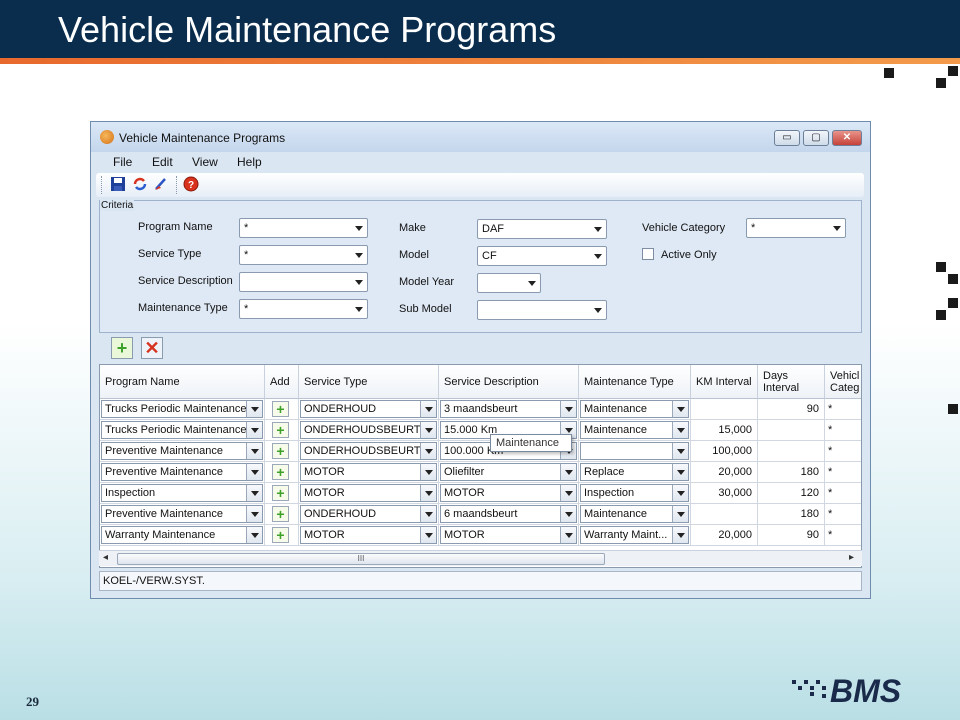  Describe the element at coordinates (303, 309) in the screenshot. I see `maintenance-type-combo: *` at that location.